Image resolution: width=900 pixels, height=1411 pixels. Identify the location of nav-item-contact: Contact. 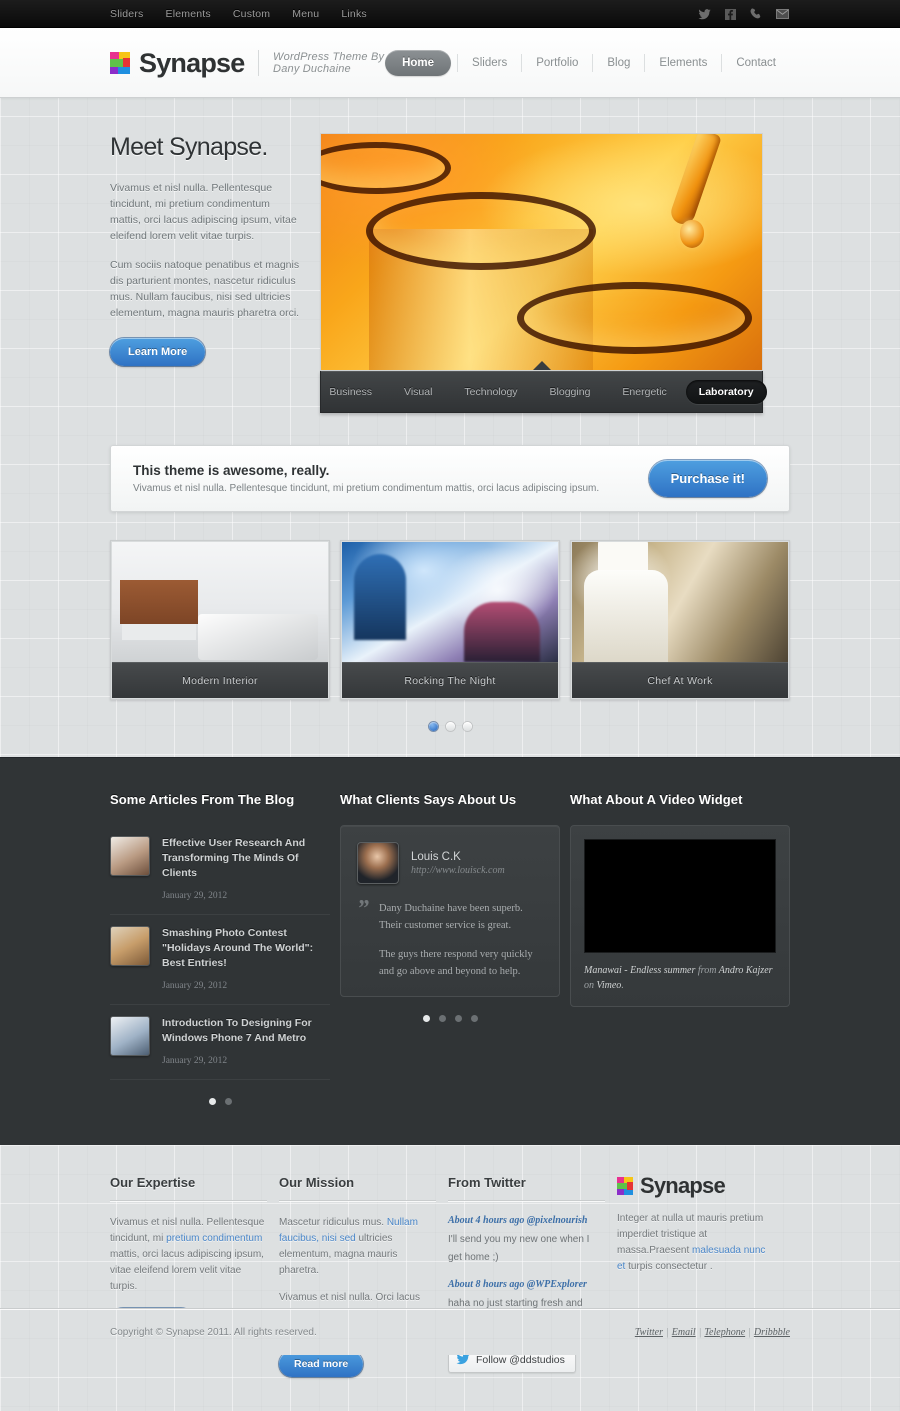
(755, 63).